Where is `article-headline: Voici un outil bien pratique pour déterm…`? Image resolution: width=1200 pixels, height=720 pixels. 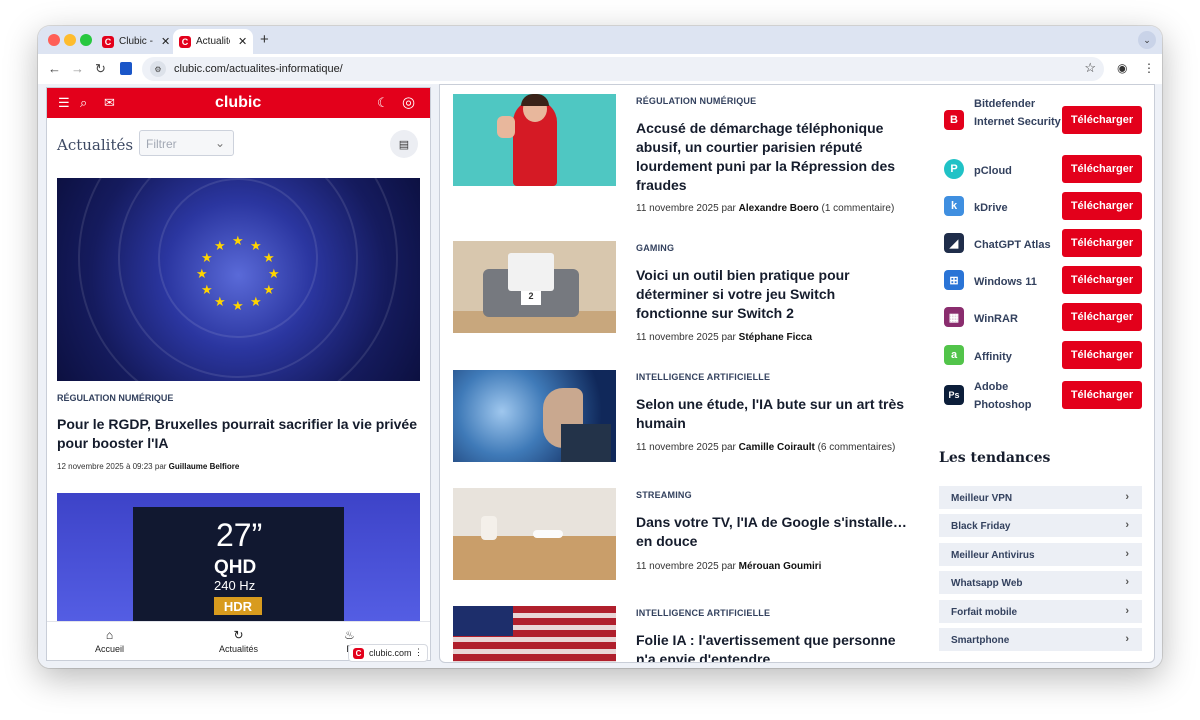
article-headline: Voici un outil bien pratique pour déterm… is located at coordinates (772, 294).